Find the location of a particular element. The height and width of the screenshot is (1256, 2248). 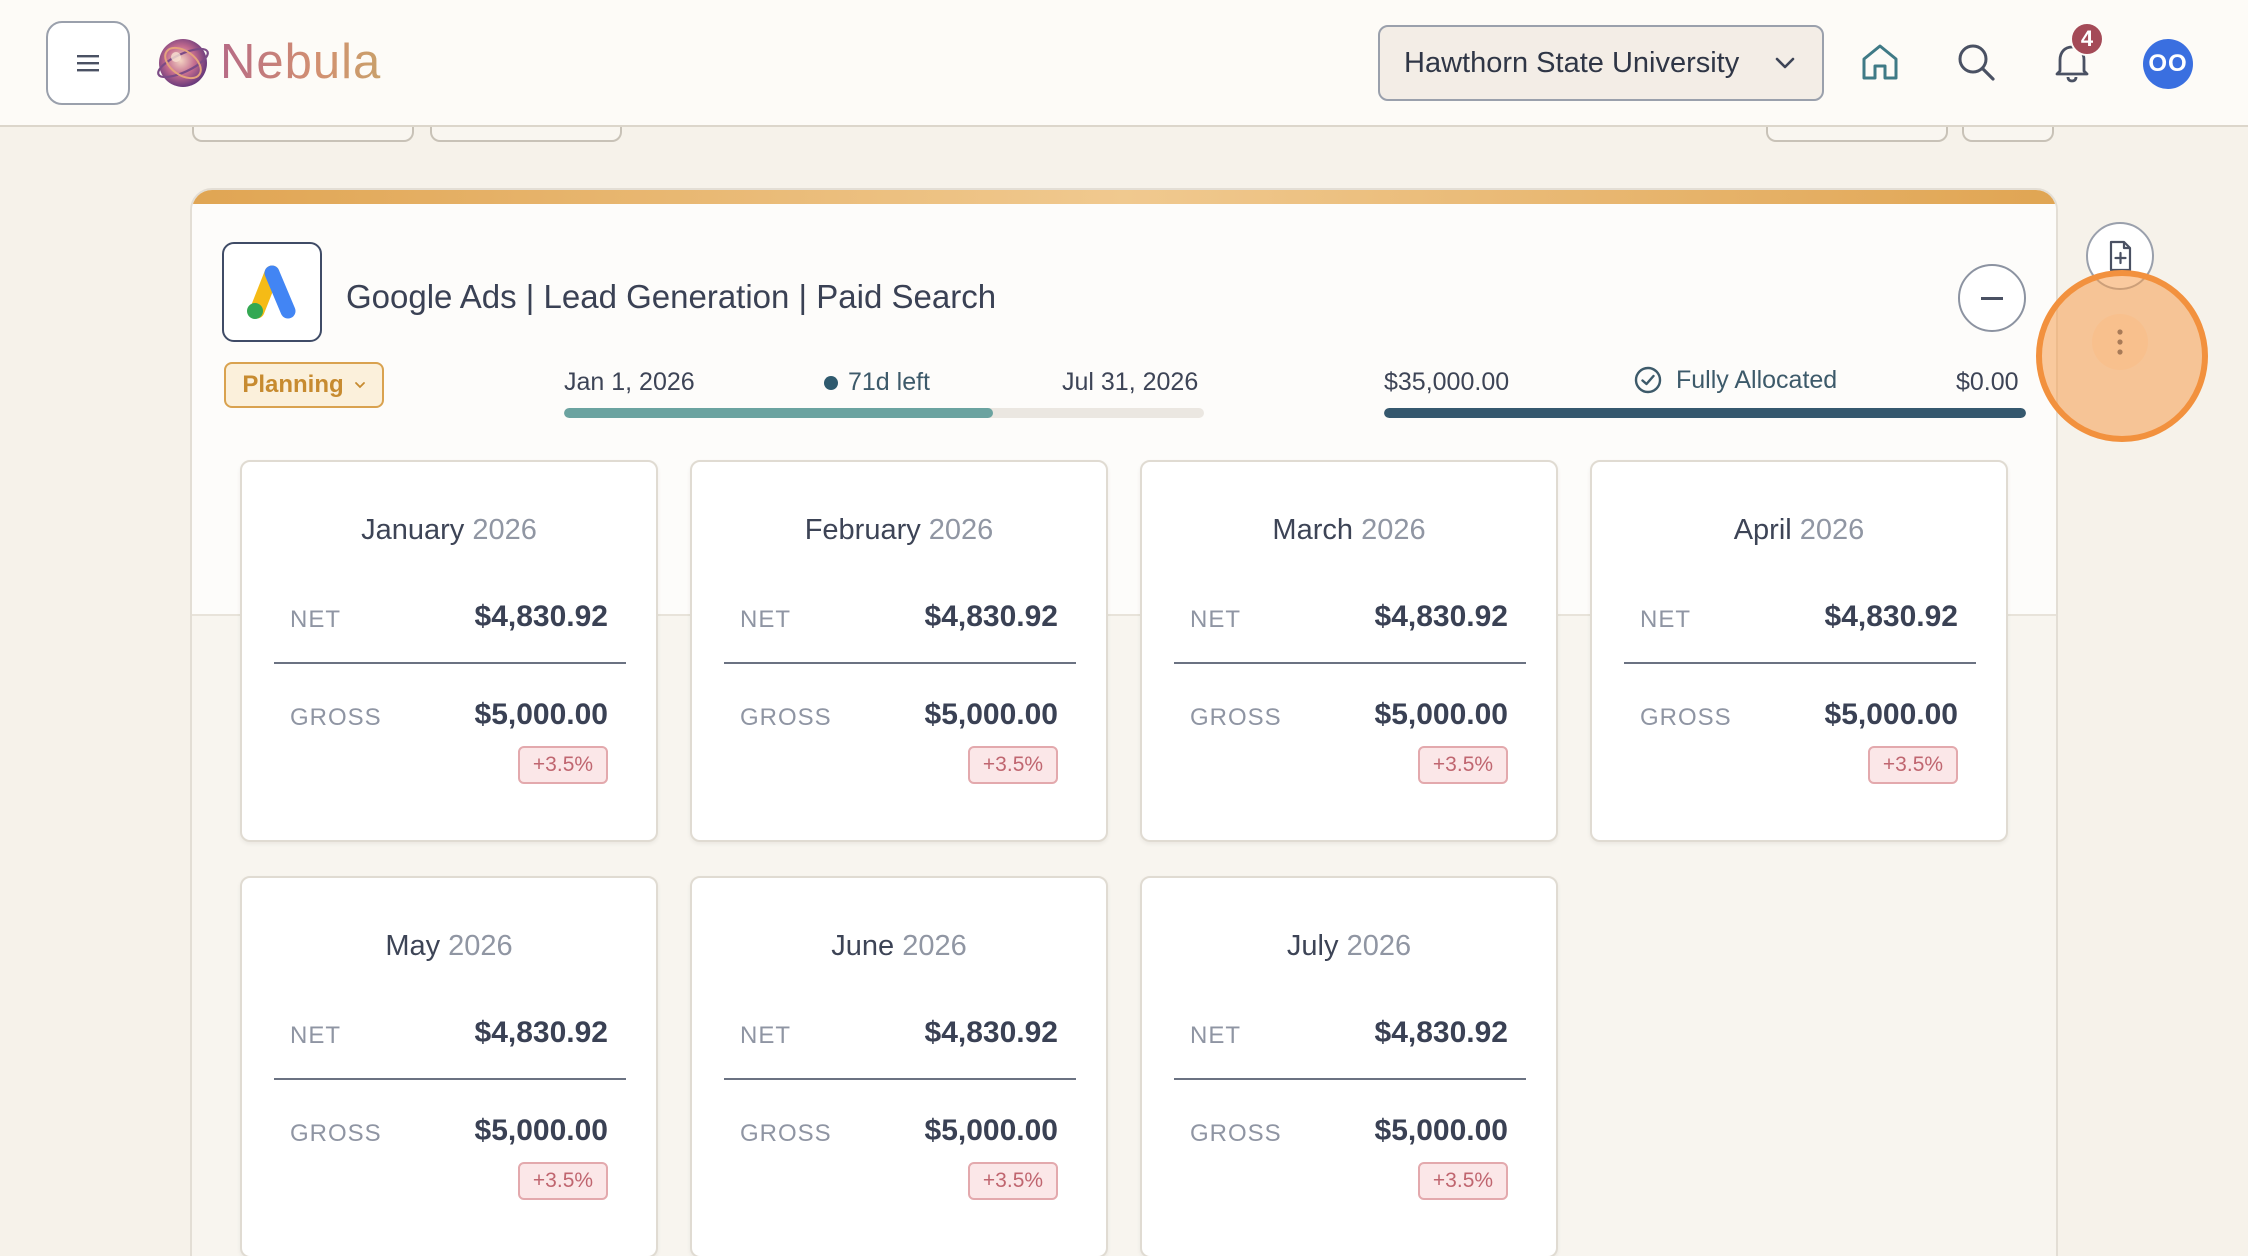

app-logo: Nebula is located at coordinates (267, 62).